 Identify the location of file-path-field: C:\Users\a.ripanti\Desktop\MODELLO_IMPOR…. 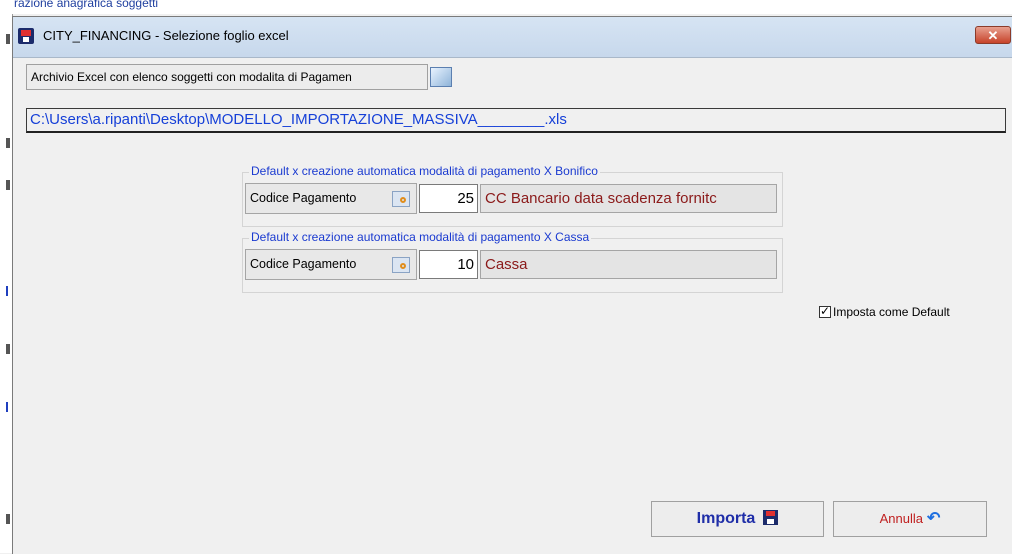
(516, 120).